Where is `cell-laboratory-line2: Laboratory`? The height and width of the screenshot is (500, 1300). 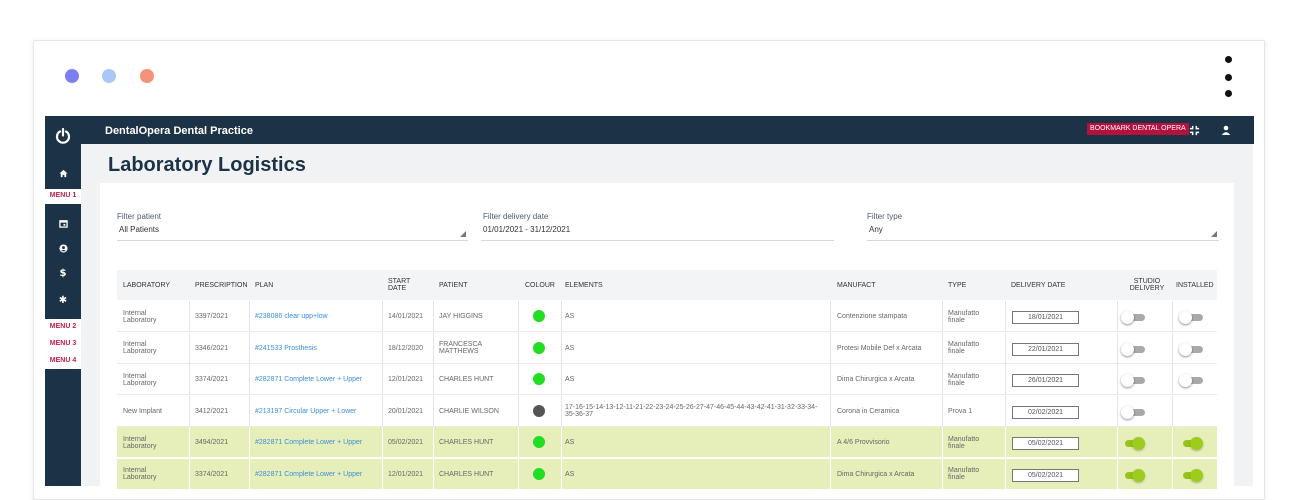 cell-laboratory-line2: Laboratory is located at coordinates (140, 351).